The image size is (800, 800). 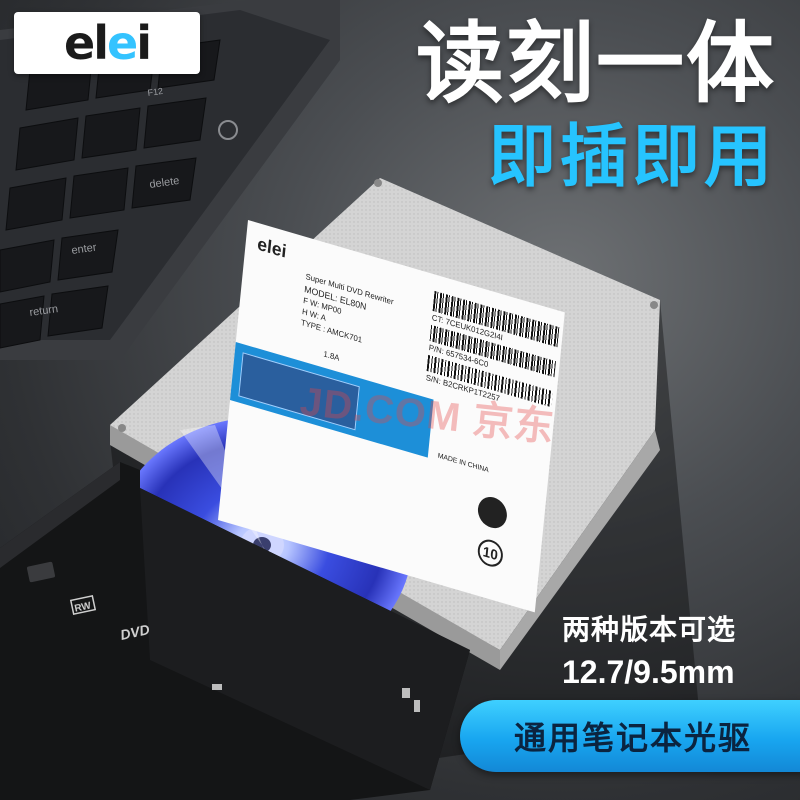 I want to click on banner-text: 通用笔记本光驱, so click(x=632, y=738).